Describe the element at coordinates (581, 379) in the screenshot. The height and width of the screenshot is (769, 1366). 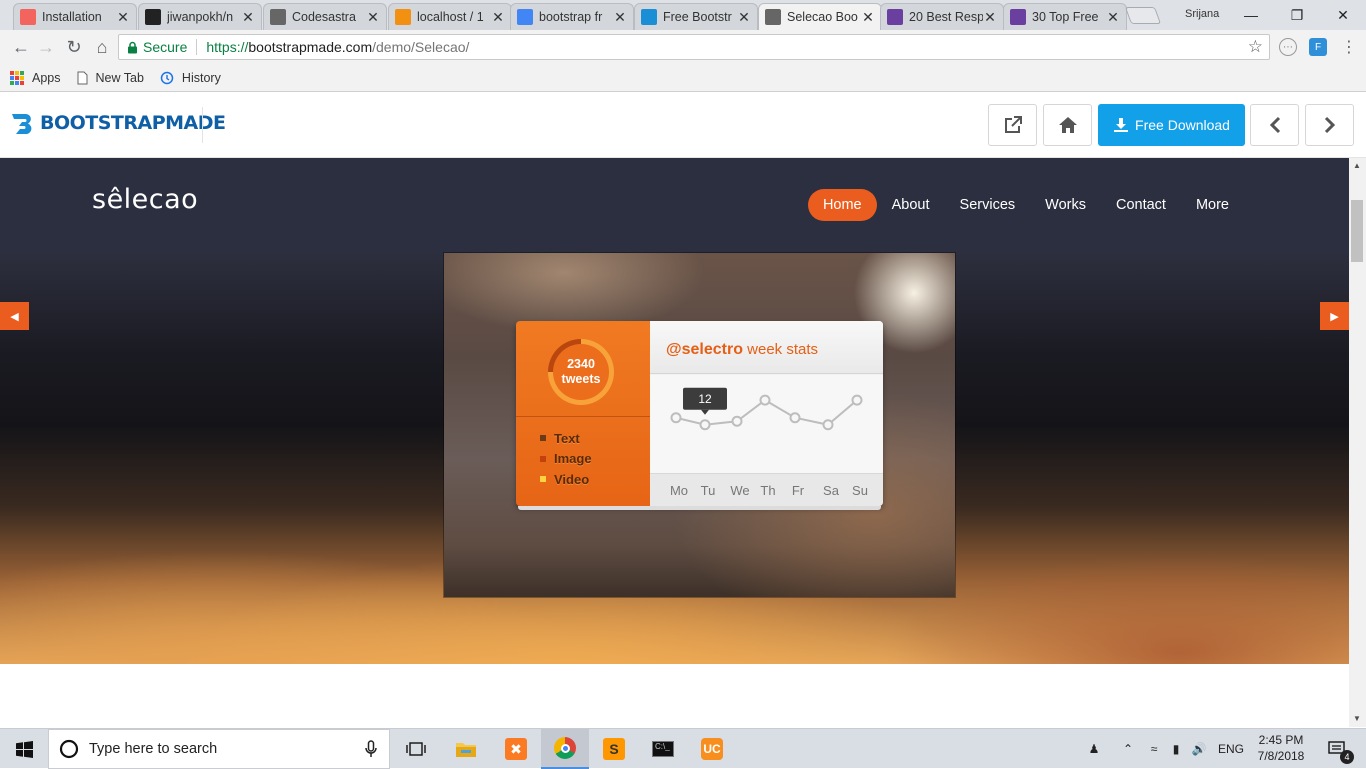
I see `tweet-count-label: tweets` at that location.